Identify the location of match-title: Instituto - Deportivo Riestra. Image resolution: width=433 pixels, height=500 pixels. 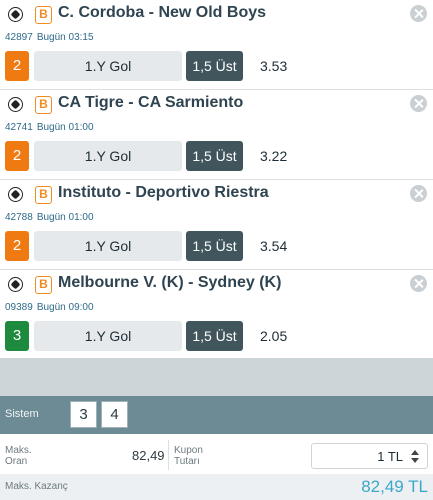
(163, 192).